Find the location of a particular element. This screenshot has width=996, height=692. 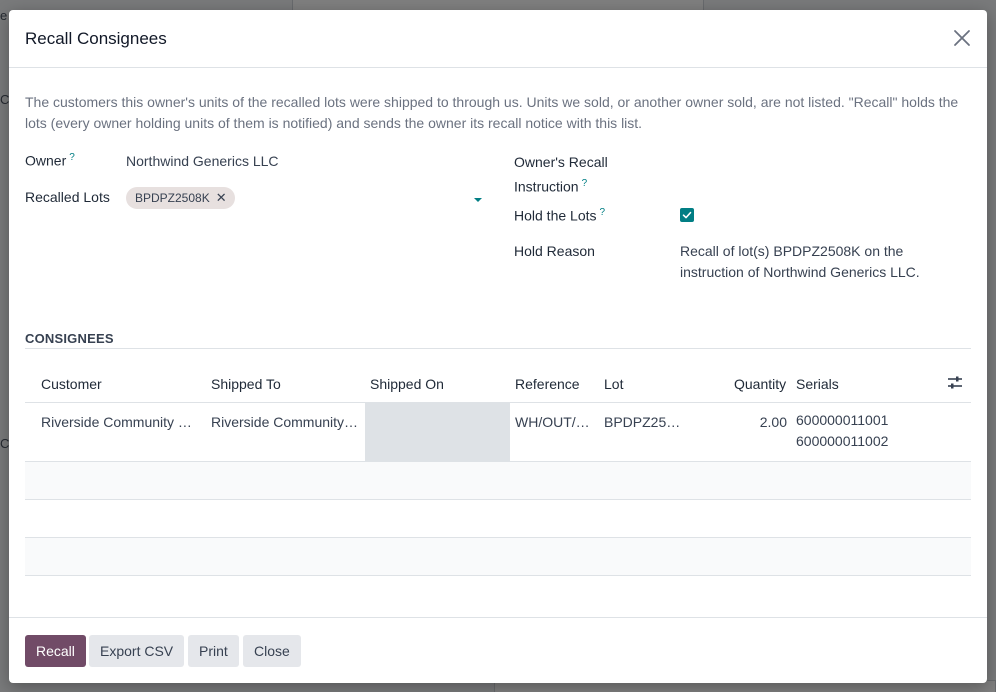

tag-label: BPDPZ2508K is located at coordinates (172, 198).